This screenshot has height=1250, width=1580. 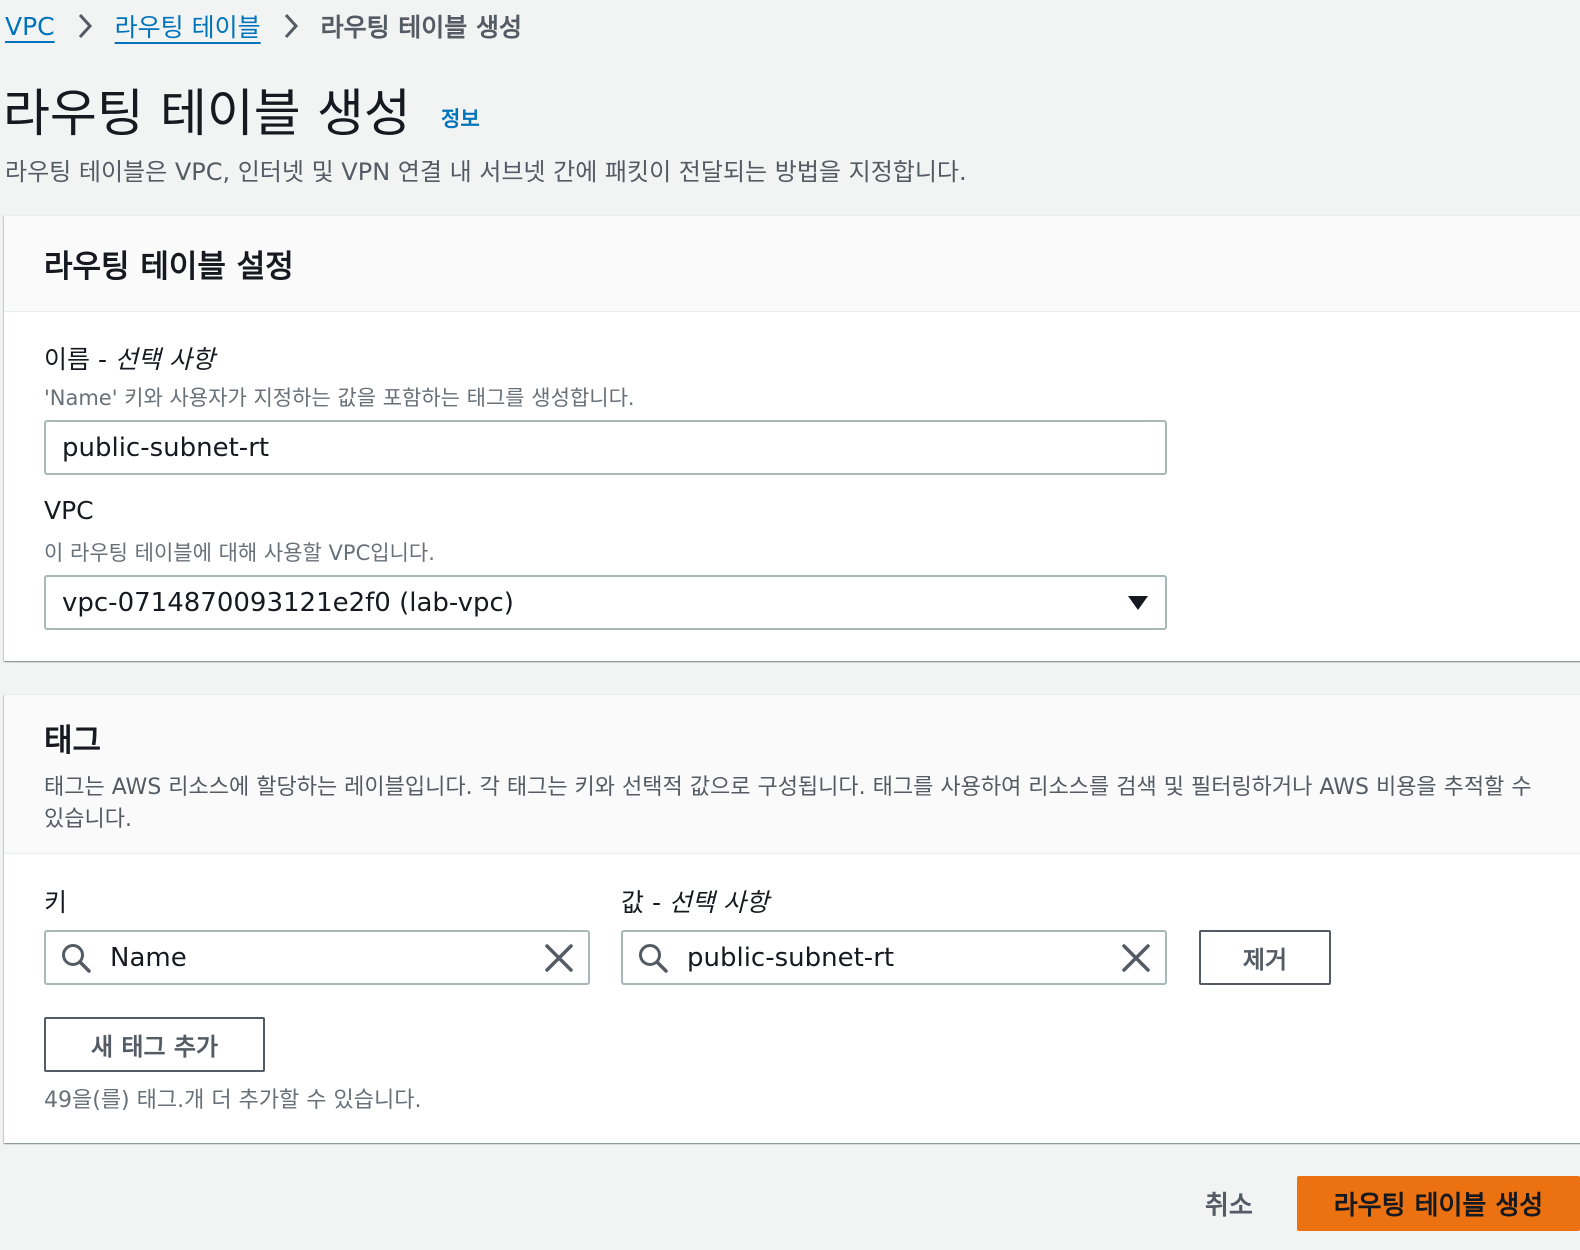 I want to click on vpc-field-label: VPC, so click(x=69, y=510).